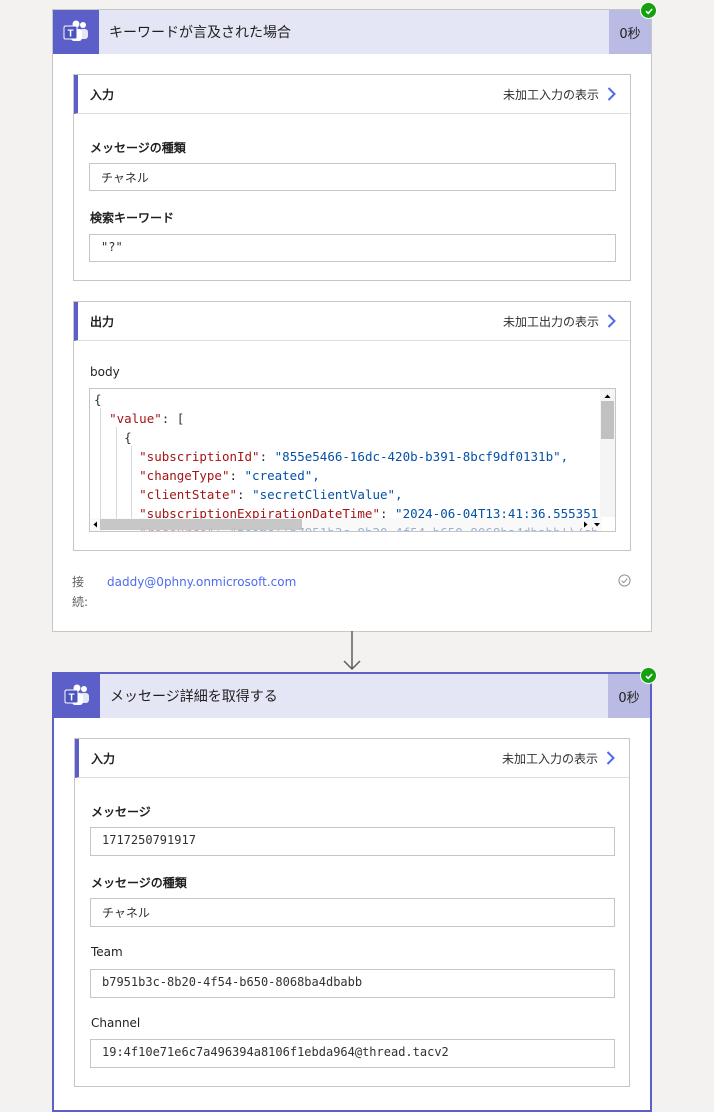 The image size is (714, 1112). I want to click on arrow-down-icon, so click(352, 651).